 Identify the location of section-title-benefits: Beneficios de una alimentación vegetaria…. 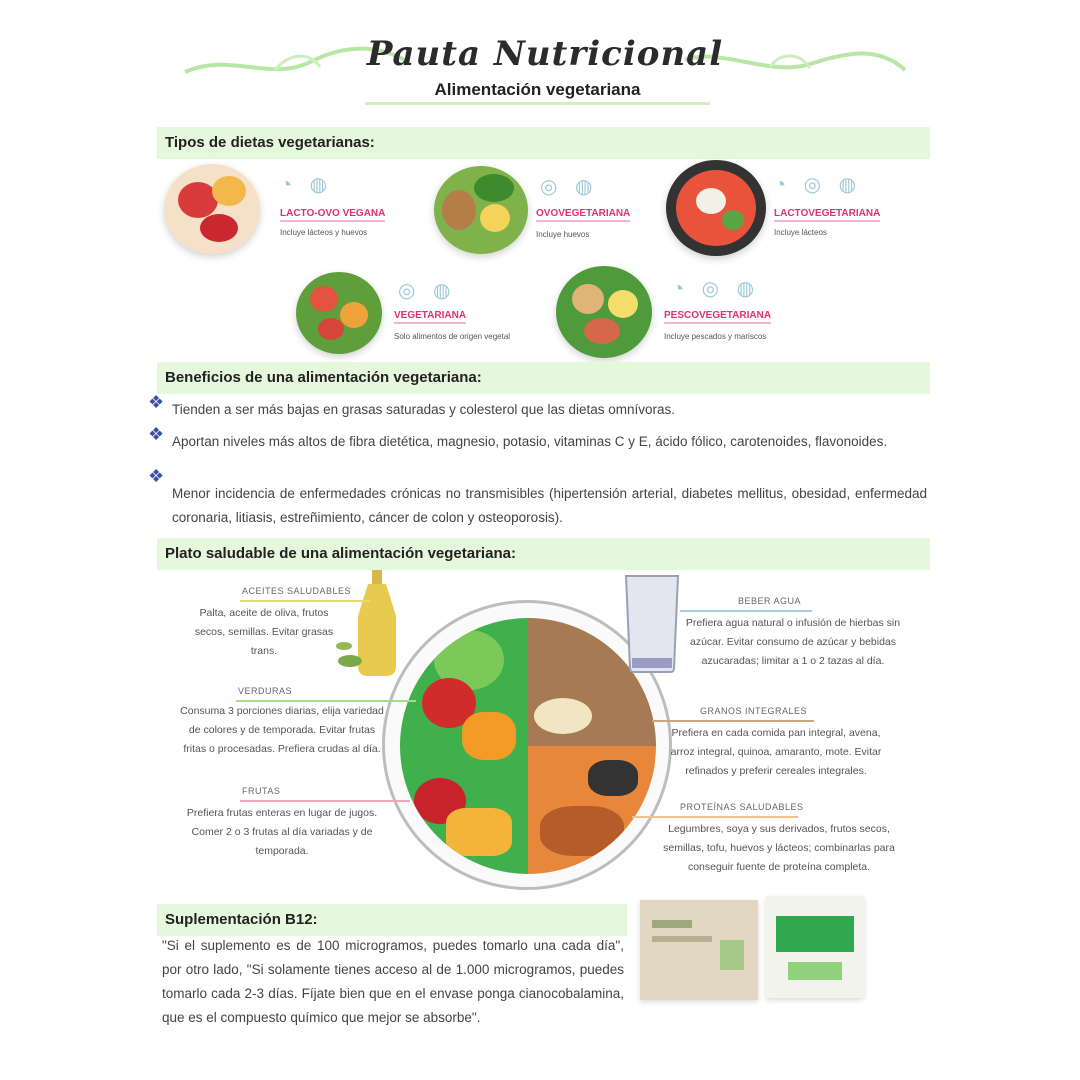
(543, 378).